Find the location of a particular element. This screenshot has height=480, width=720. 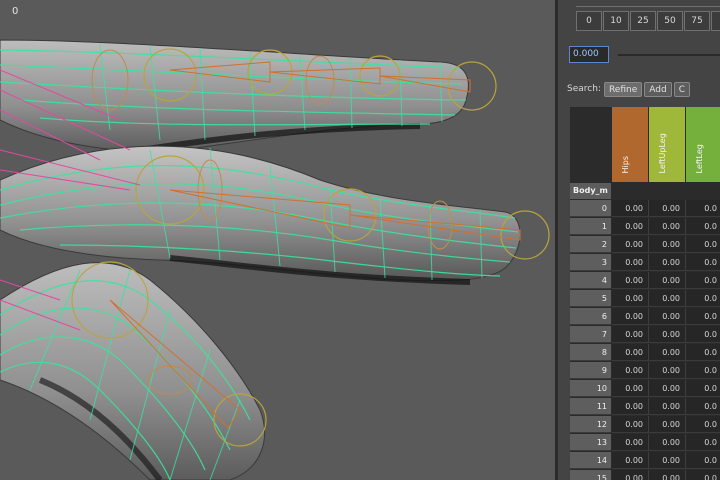

timeline-ticks: 0 10 25 50 75 9 is located at coordinates (648, 21).